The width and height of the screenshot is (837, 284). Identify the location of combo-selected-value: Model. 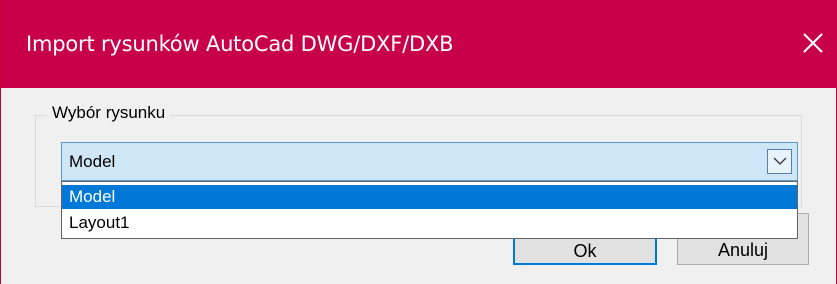
(92, 161).